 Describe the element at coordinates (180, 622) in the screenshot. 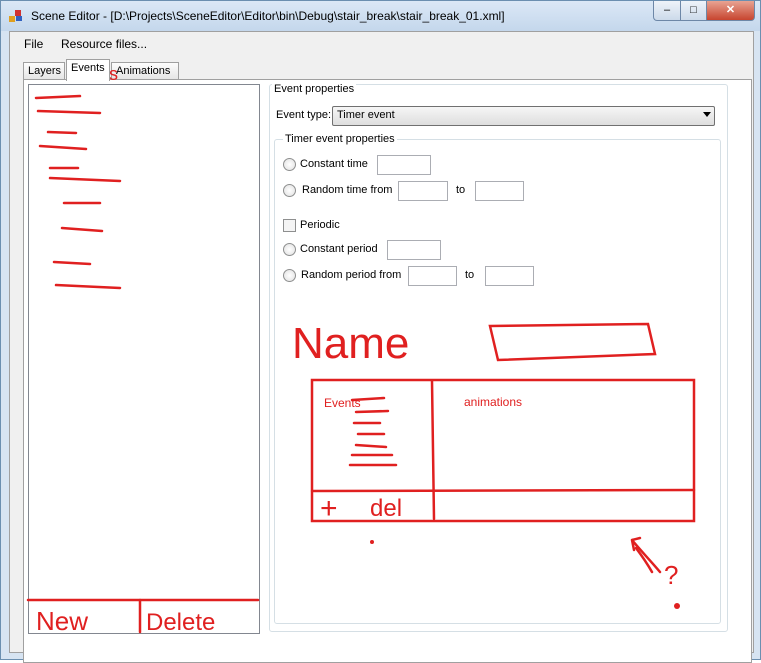

I see `delete-button-sketch: Delete` at that location.